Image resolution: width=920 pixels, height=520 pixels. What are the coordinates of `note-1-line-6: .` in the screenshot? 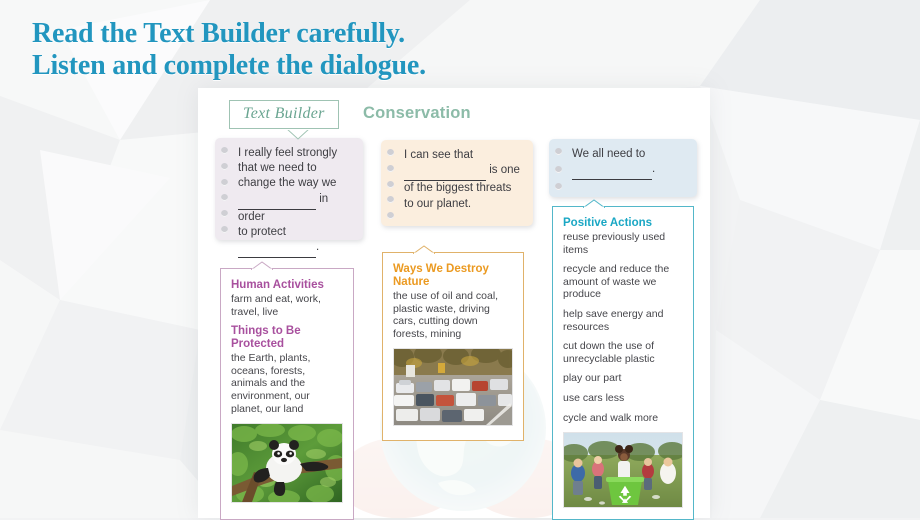 It's located at (296, 249).